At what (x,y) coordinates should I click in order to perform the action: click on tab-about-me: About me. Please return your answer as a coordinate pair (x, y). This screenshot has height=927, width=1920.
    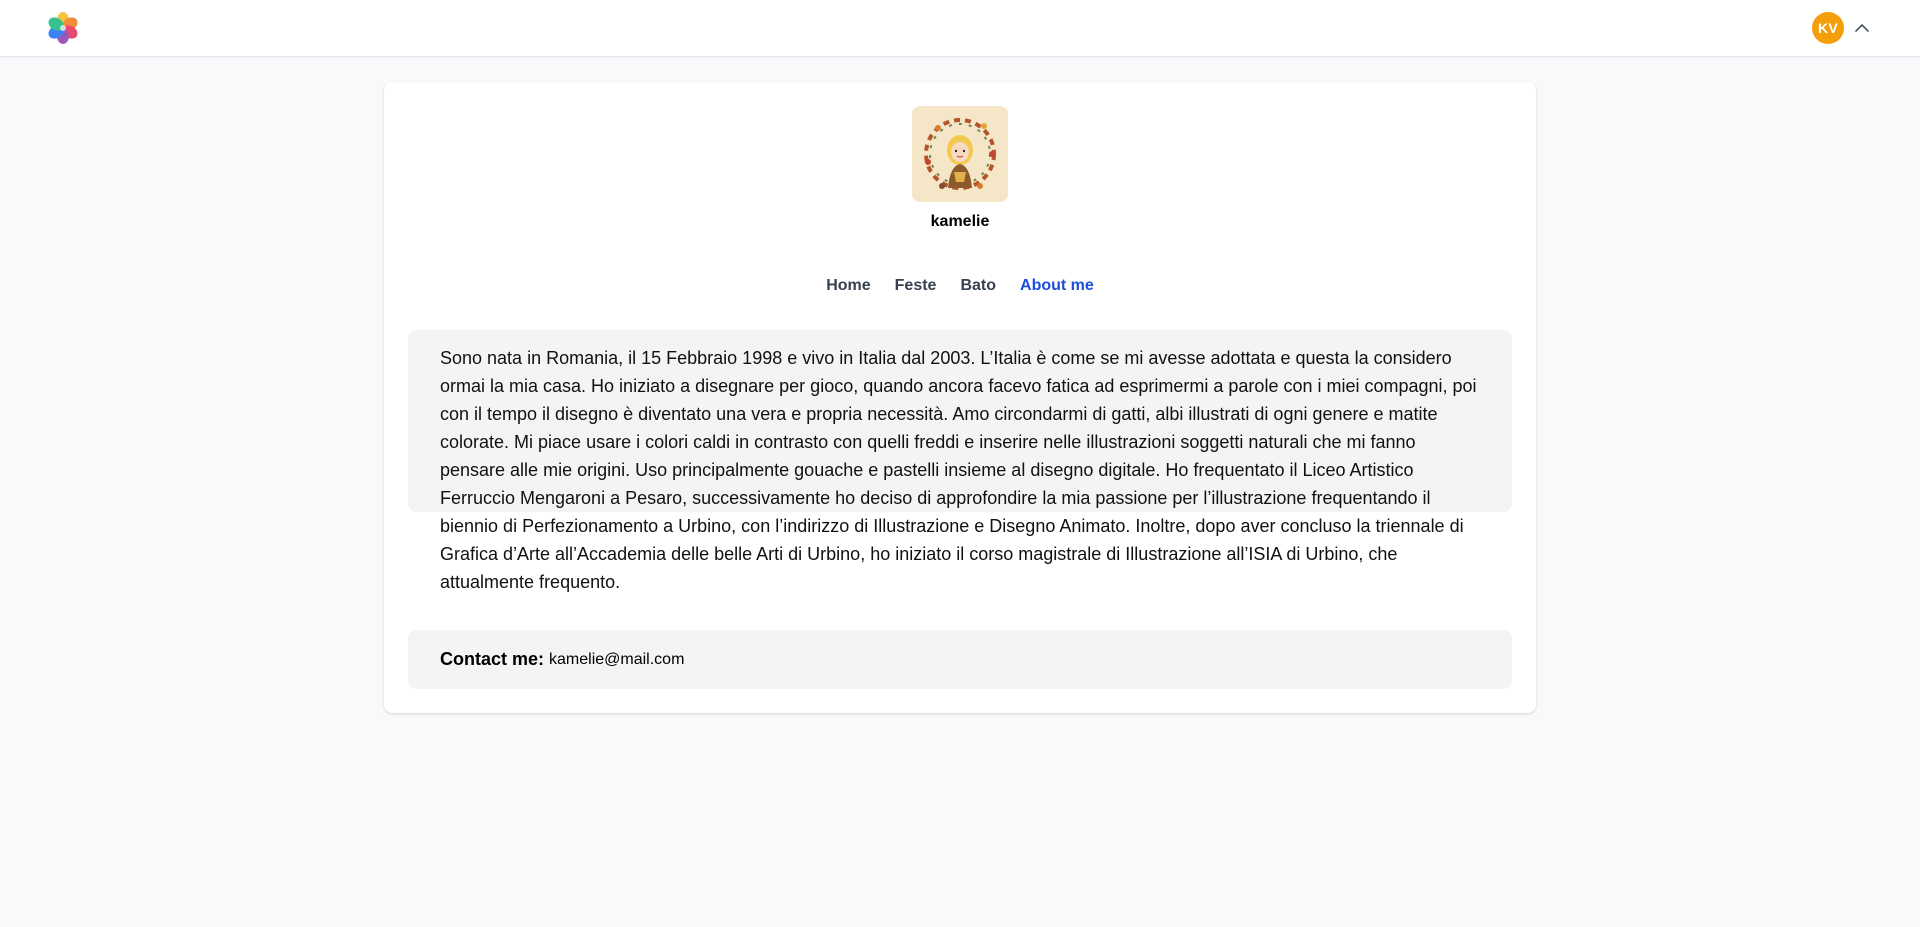
    Looking at the image, I should click on (1057, 286).